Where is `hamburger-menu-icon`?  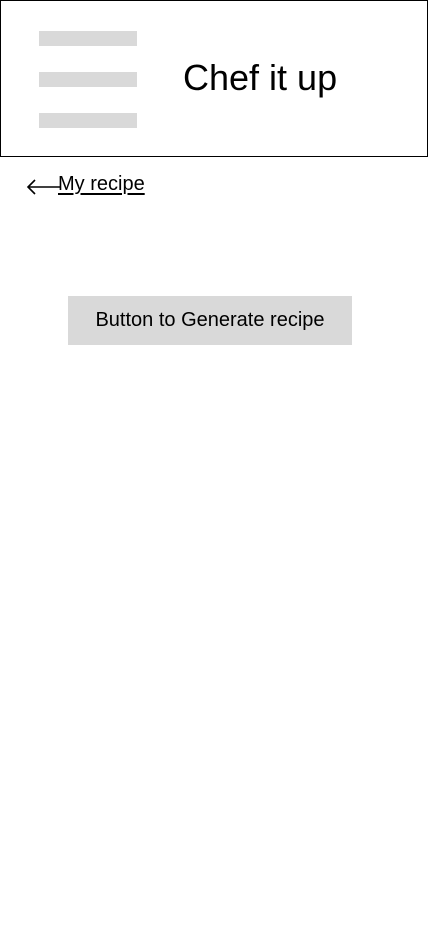
hamburger-menu-icon is located at coordinates (88, 79).